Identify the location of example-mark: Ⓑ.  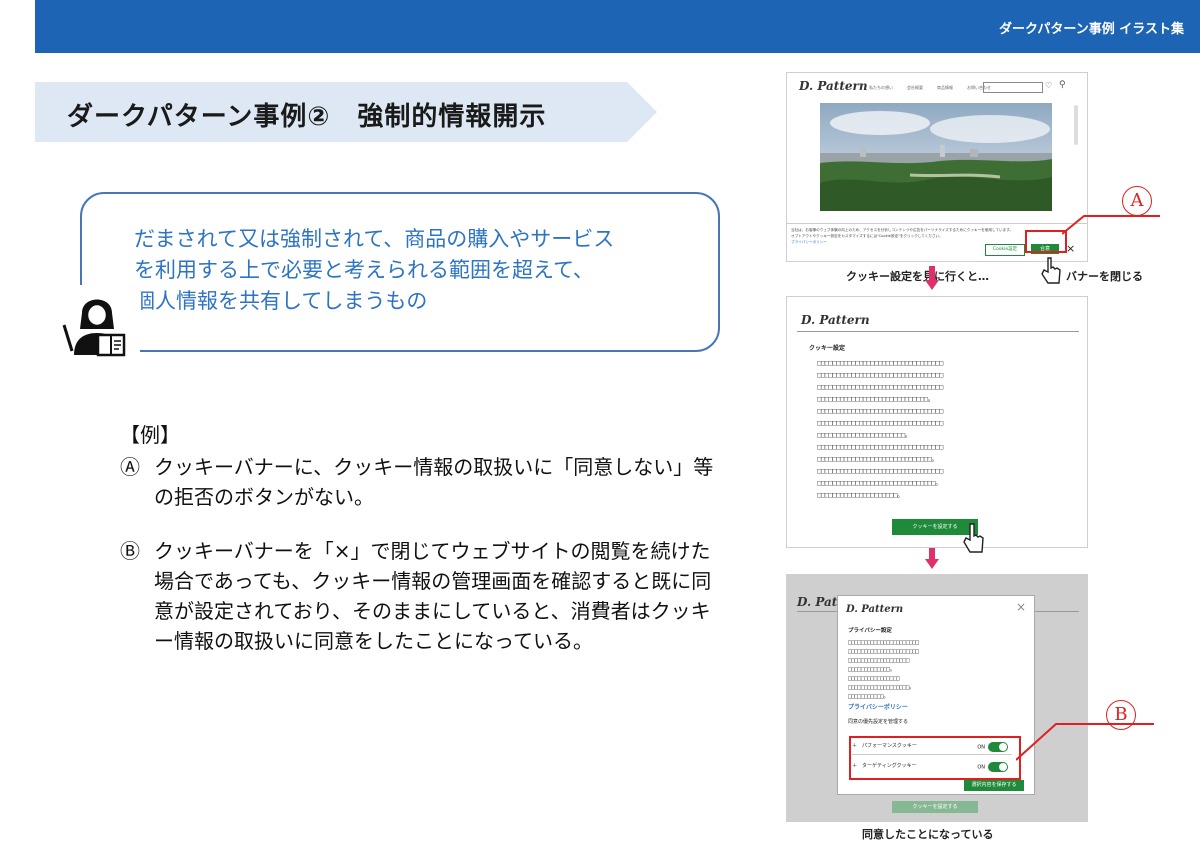
(130, 551).